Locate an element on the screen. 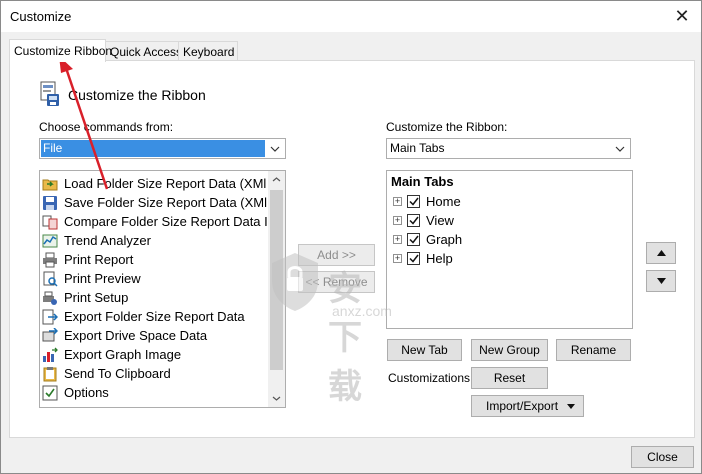 The height and width of the screenshot is (474, 702). export-drive-icon is located at coordinates (50, 334).